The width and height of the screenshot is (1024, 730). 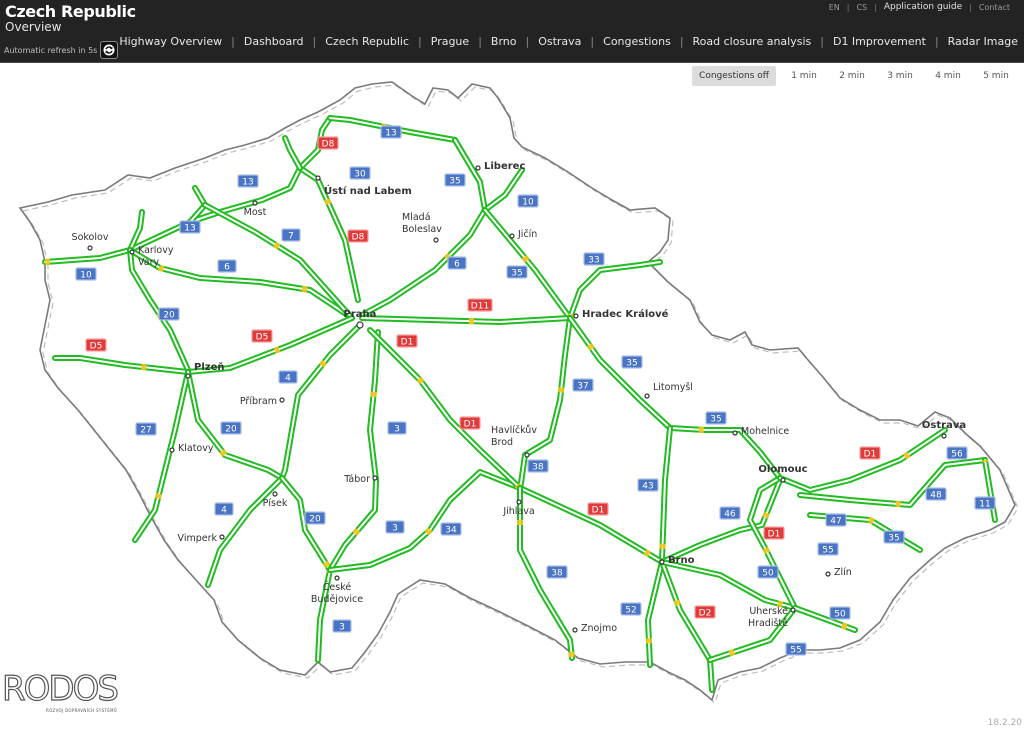 I want to click on road-badge-27: 27, so click(x=146, y=429).